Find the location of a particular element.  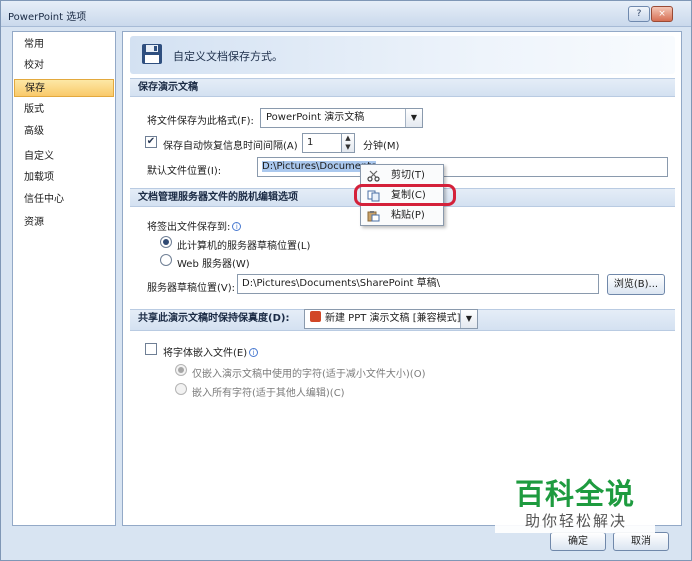

checkout-label-text: 将签出文件保存到: is located at coordinates (189, 227).